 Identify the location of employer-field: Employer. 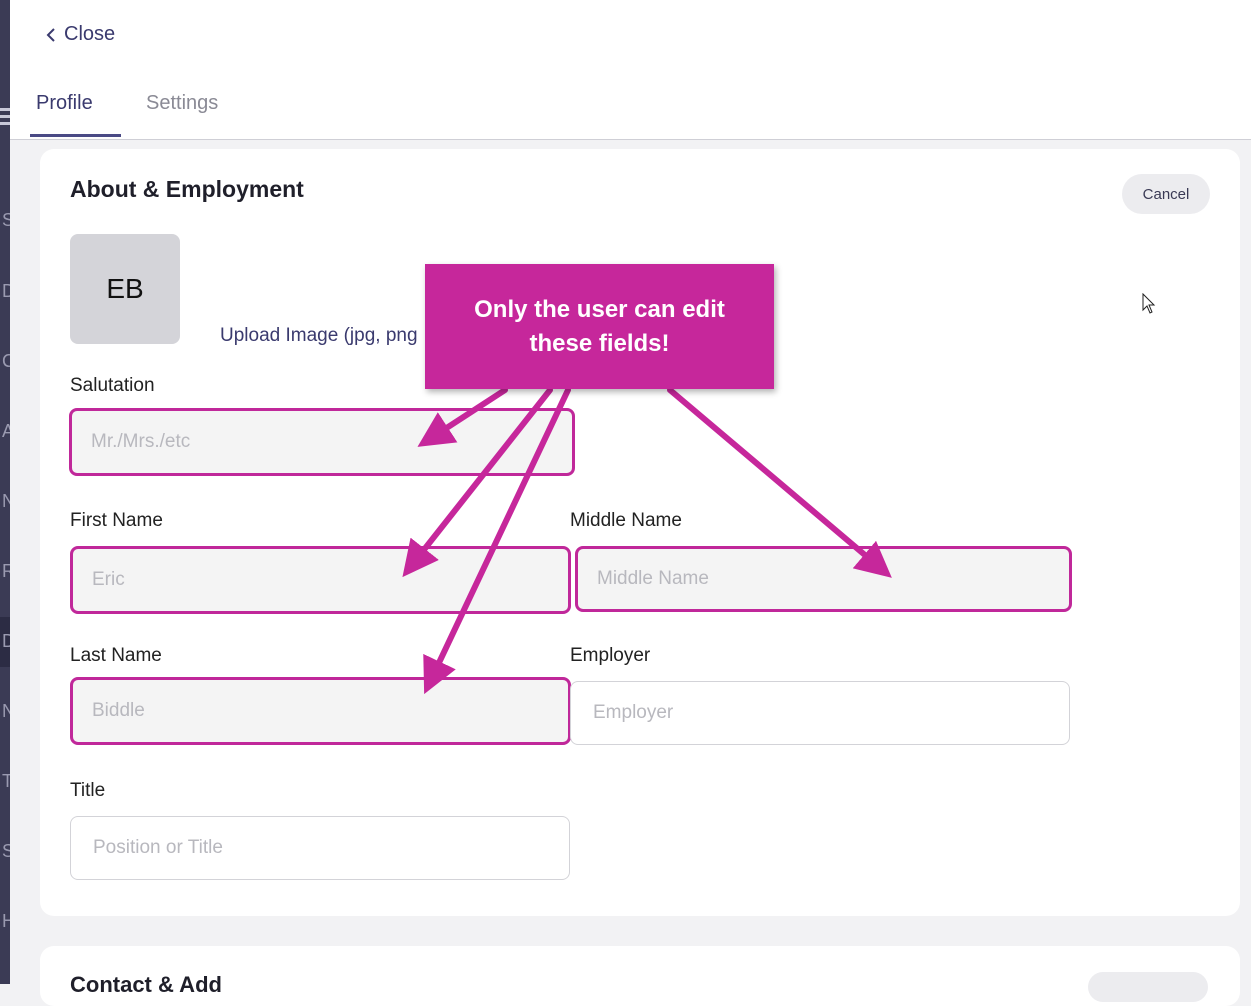
(820, 713).